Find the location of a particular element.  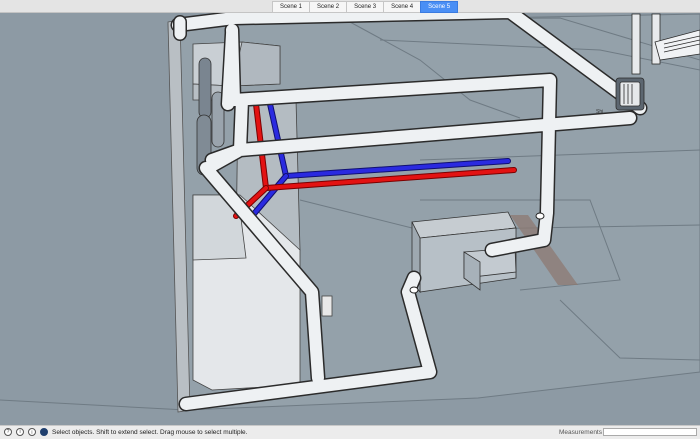

instructor-icon: ¡ is located at coordinates (32, 432).